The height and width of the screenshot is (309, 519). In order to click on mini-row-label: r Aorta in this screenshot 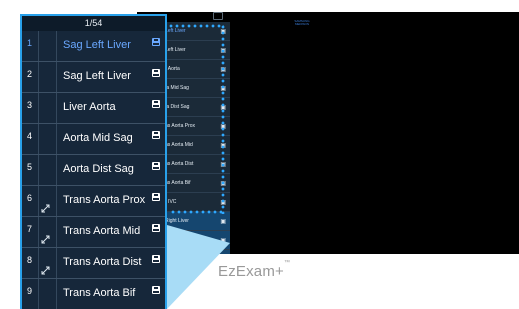, I will do `click(172, 69)`.